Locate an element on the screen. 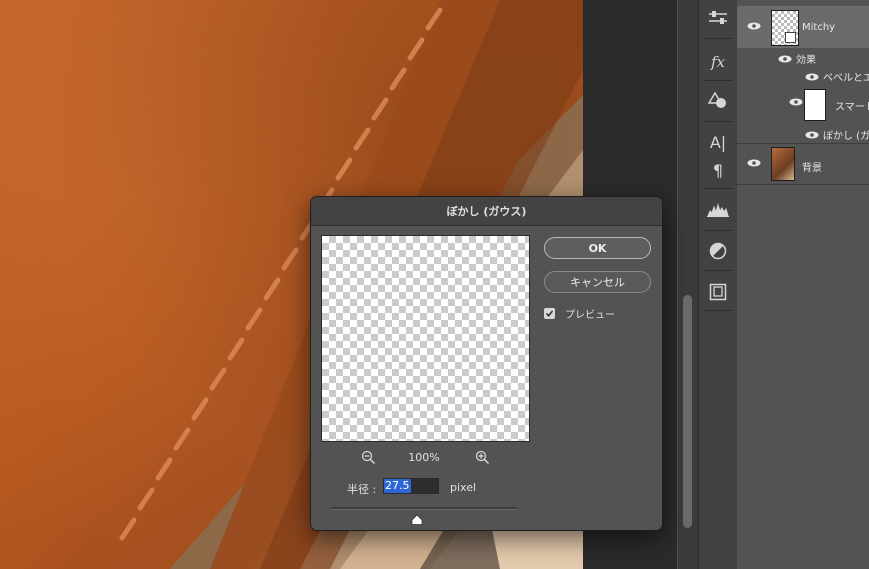  blur-filter-row: ぼかし (ガ is located at coordinates (837, 134).